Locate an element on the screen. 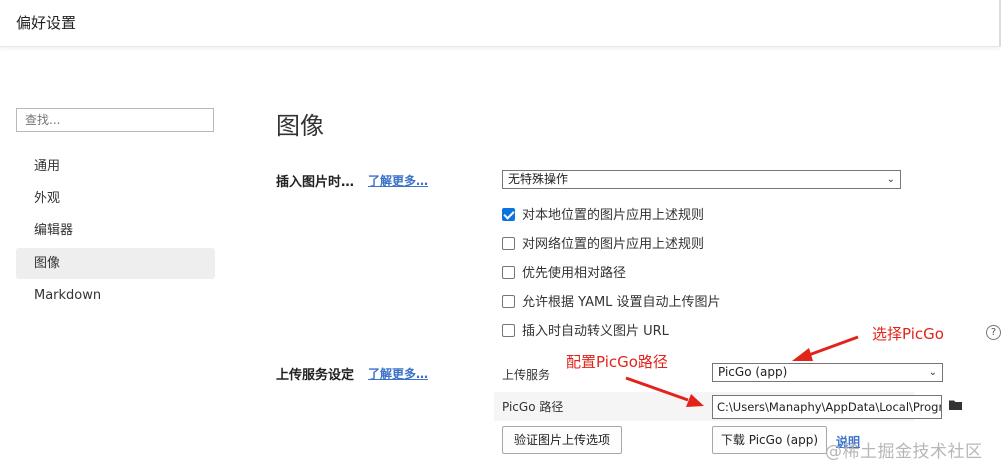 This screenshot has width=1001, height=474. upload-service-label: 上传服务设定 is located at coordinates (315, 375).